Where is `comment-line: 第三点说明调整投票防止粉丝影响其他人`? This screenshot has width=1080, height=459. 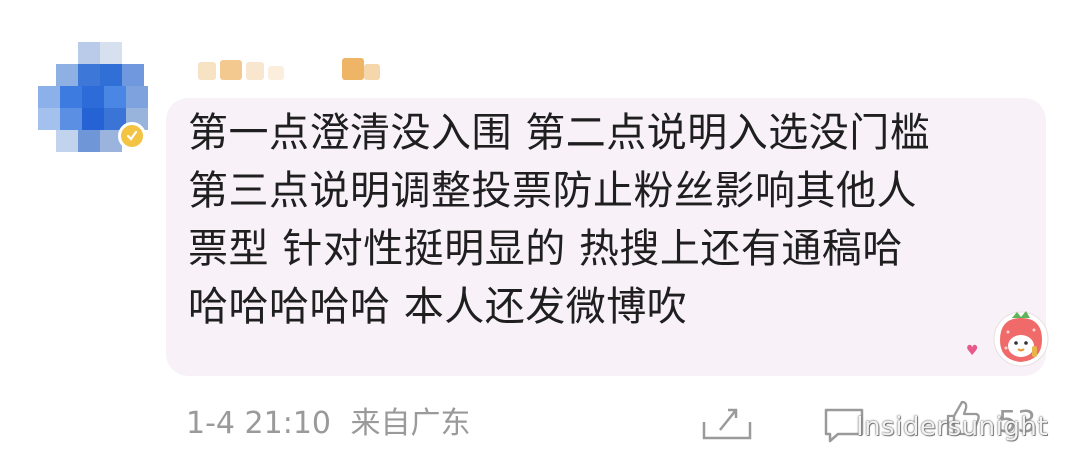 comment-line: 第三点说明调整投票防止粉丝影响其他人 is located at coordinates (552, 191).